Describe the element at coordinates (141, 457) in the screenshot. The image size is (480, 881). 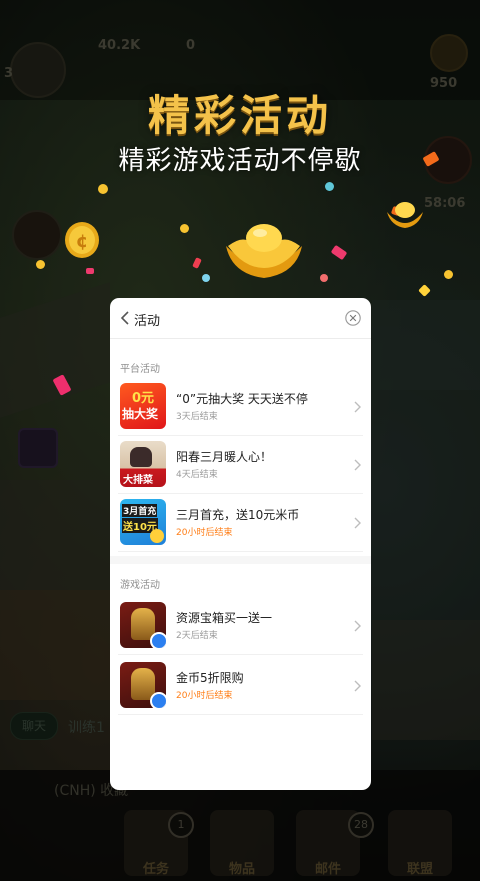
I see `hand-icon` at that location.